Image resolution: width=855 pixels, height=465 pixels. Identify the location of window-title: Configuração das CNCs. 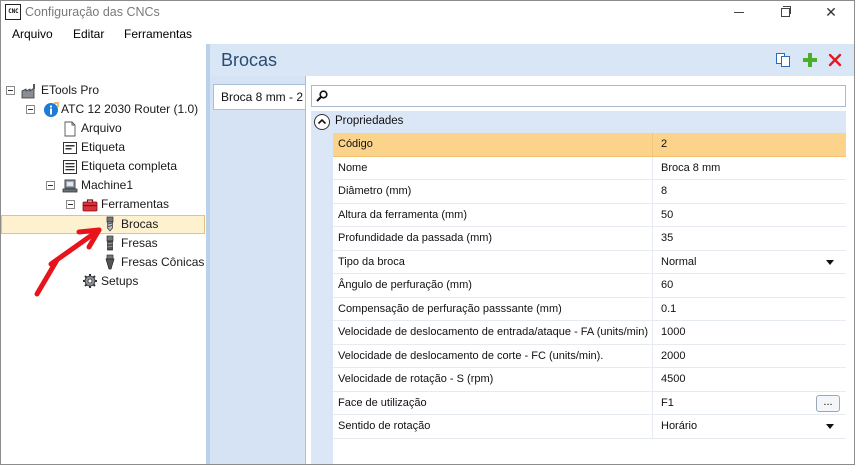
(92, 12).